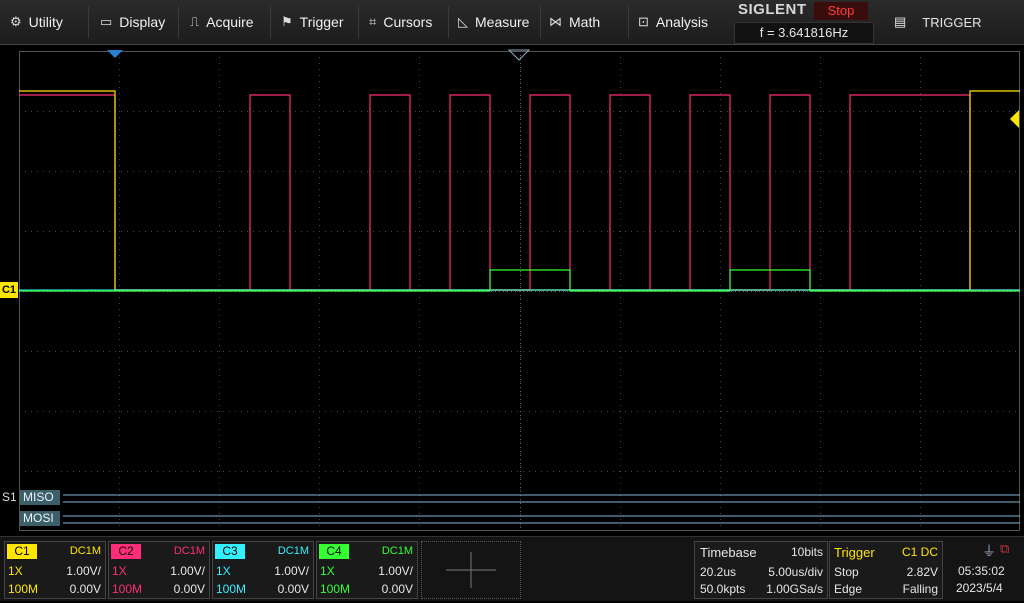  Describe the element at coordinates (723, 589) in the screenshot. I see `memory-depth: 50.0kpts` at that location.